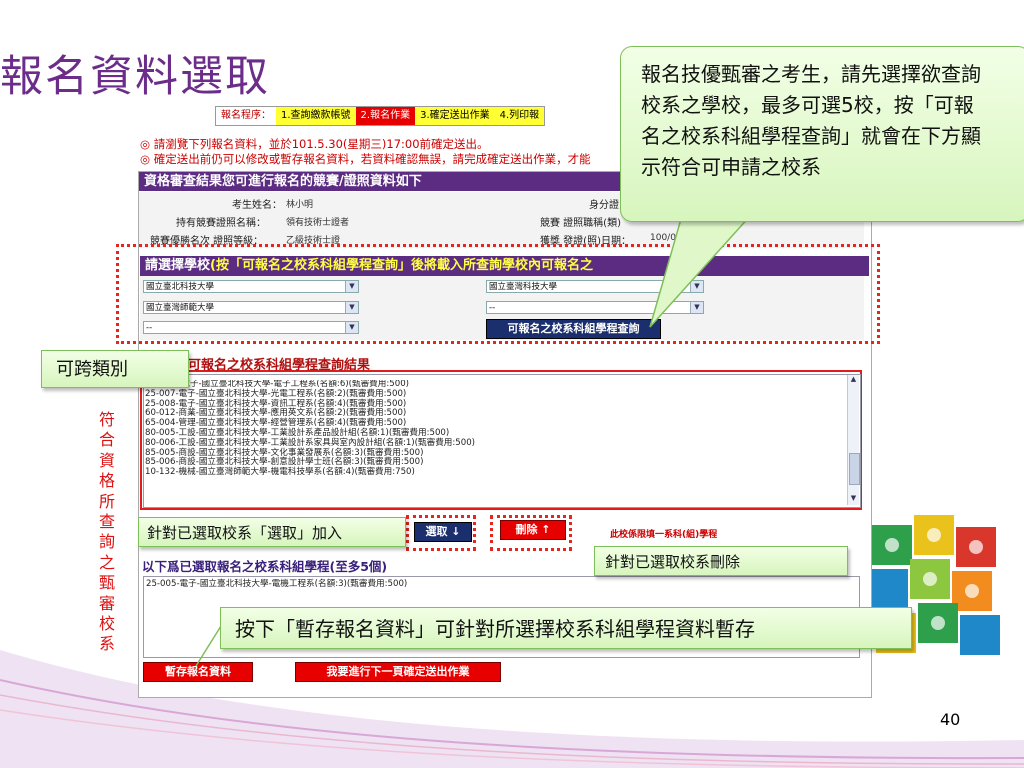 The height and width of the screenshot is (768, 1024). Describe the element at coordinates (314, 144) in the screenshot. I see `notice-line-1: ◎ 請瀏覽下列報名資料，並於101.5.30(星期三)17:00前確定送出。` at that location.